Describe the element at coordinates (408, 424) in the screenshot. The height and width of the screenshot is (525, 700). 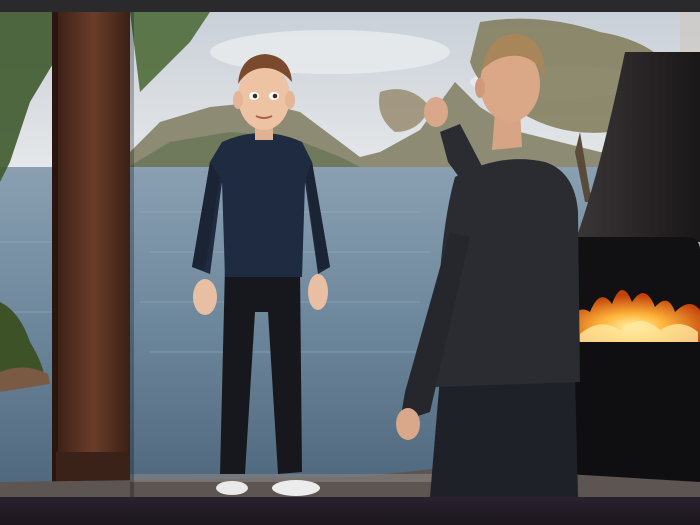
I see `man-hand-lower` at that location.